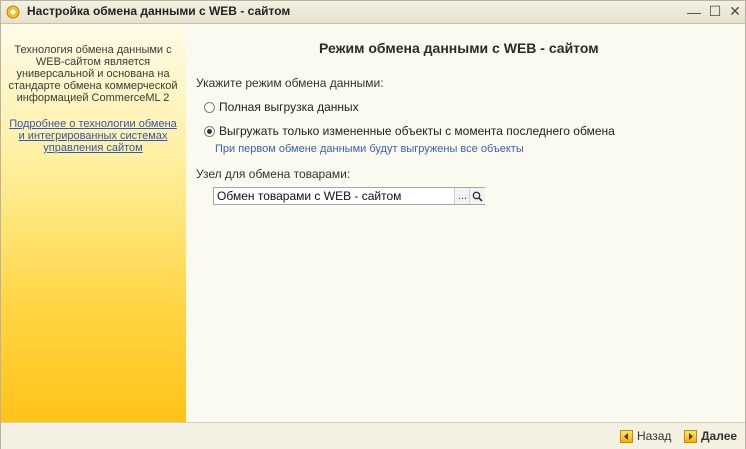 The image size is (746, 449). Describe the element at coordinates (459, 48) in the screenshot. I see `page-title: Режим обмена данными с WEB - сайтом` at that location.